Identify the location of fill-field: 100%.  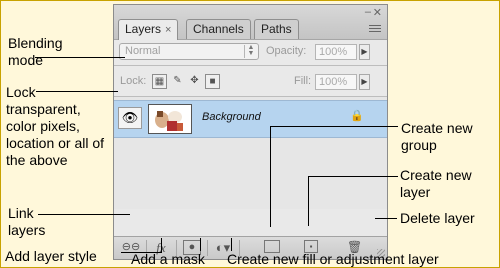
(336, 82).